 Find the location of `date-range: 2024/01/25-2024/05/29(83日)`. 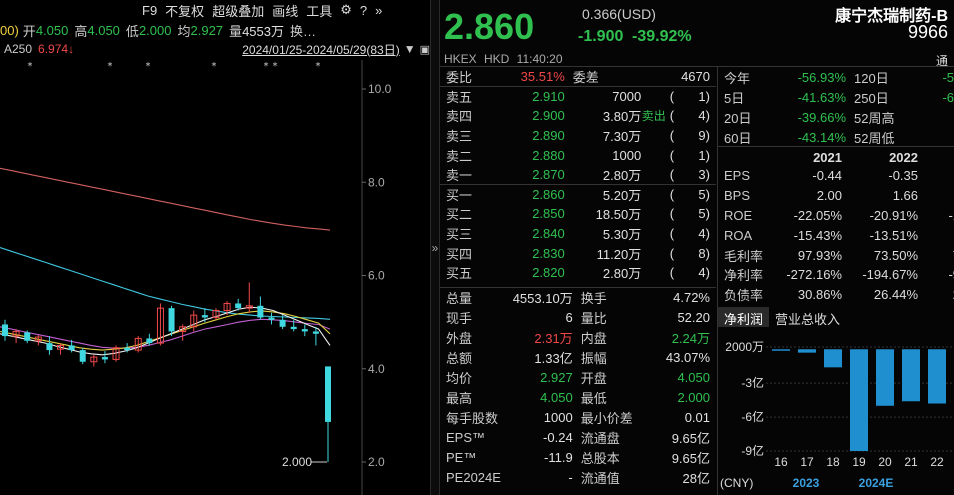

date-range: 2024/01/25-2024/05/29(83日) is located at coordinates (320, 49).